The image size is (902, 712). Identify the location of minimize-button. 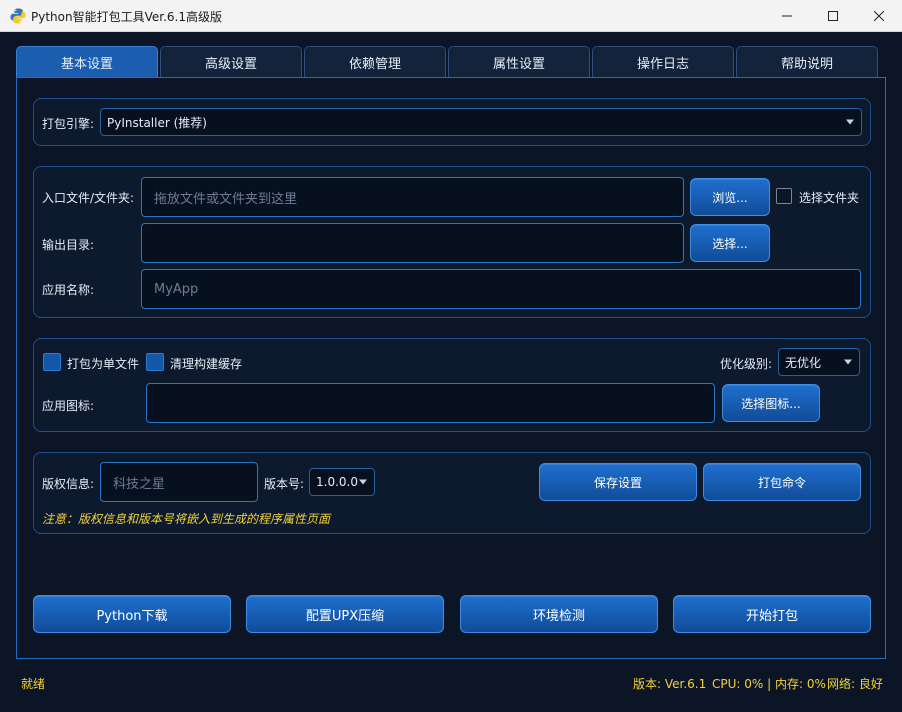
(787, 16).